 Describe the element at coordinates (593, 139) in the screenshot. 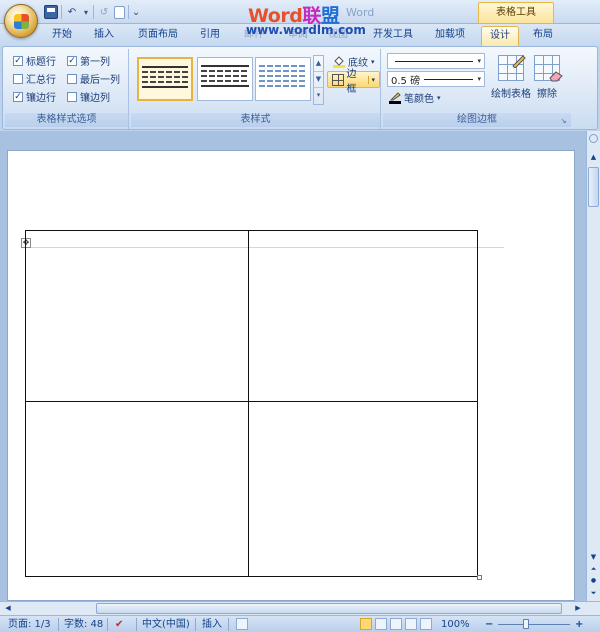

I see `ruler-toggle-icon` at that location.